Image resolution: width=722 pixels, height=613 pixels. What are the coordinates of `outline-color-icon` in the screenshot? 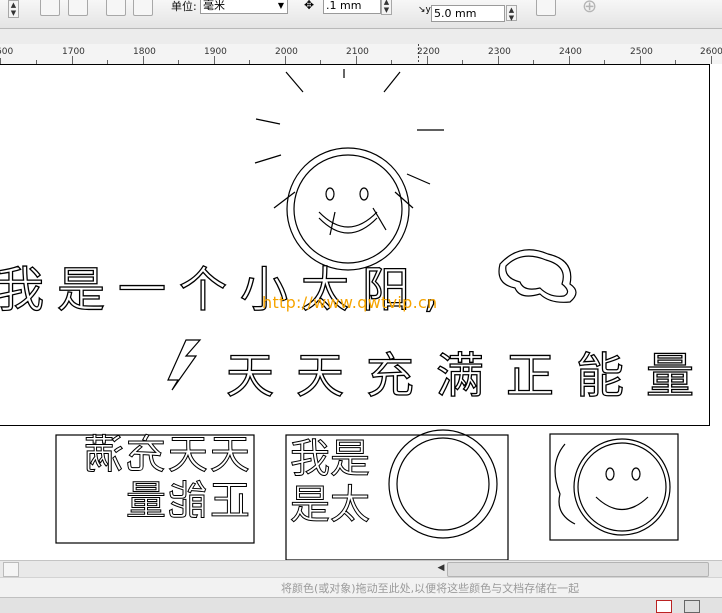 It's located at (692, 606).